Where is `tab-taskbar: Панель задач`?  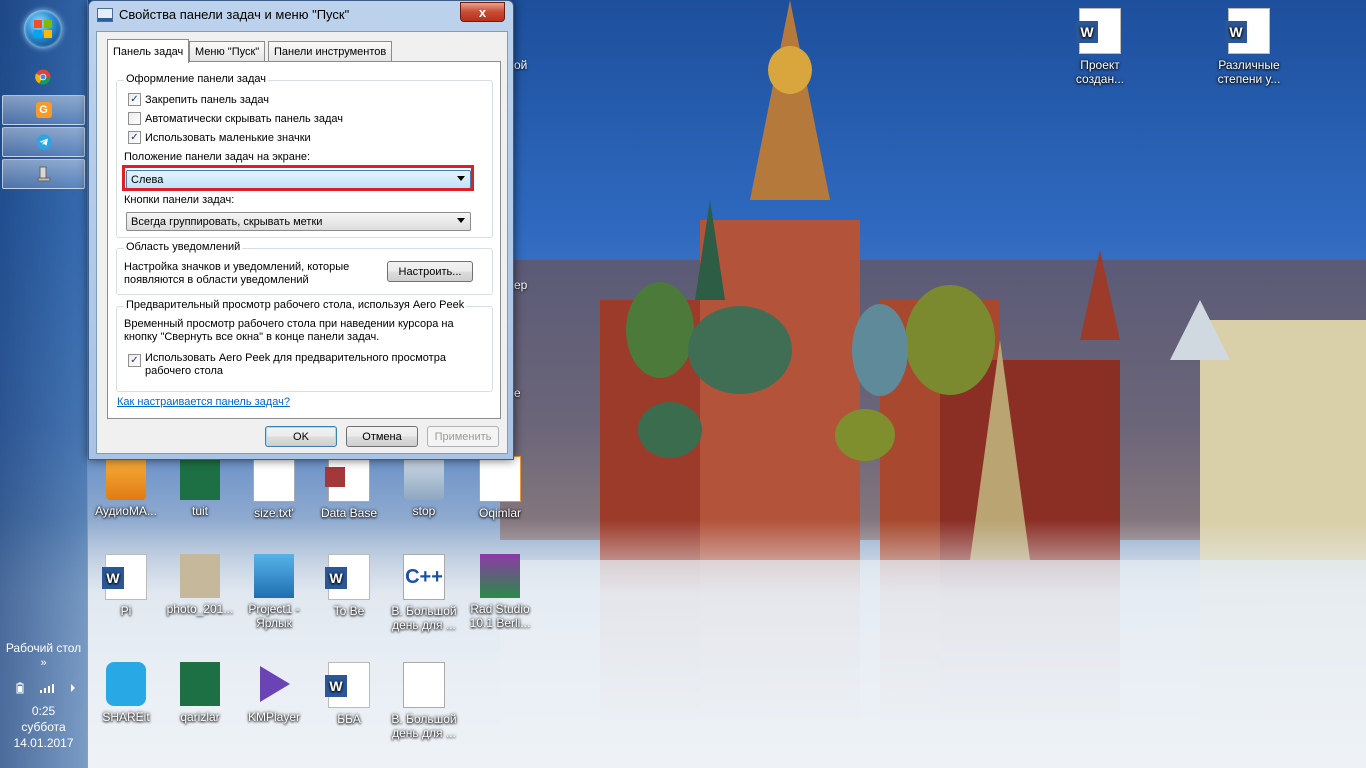
tab-taskbar: Панель задач is located at coordinates (148, 51).